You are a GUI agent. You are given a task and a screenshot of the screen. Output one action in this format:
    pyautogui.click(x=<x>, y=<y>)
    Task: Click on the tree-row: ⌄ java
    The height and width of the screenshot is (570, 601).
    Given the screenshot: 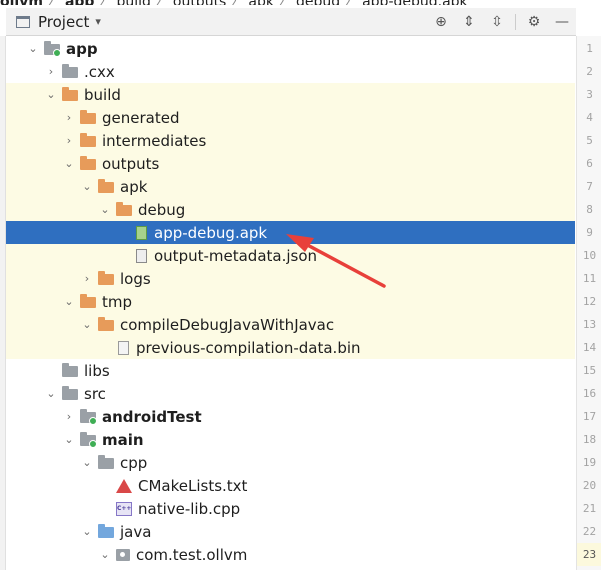 What is the action you would take?
    pyautogui.click(x=290, y=531)
    